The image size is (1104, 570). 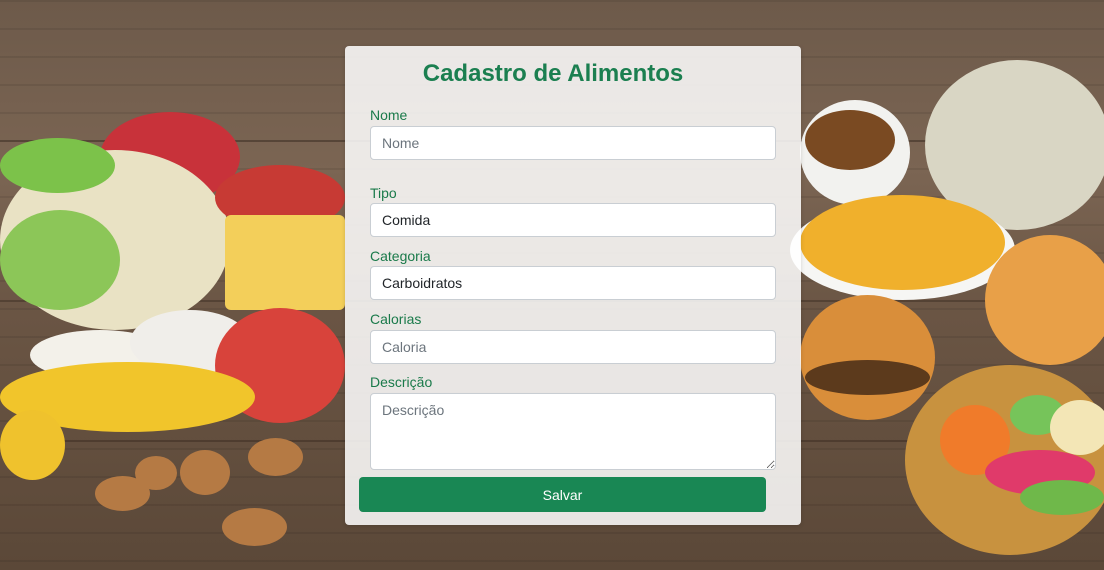 I want to click on nome-input, so click(x=573, y=143).